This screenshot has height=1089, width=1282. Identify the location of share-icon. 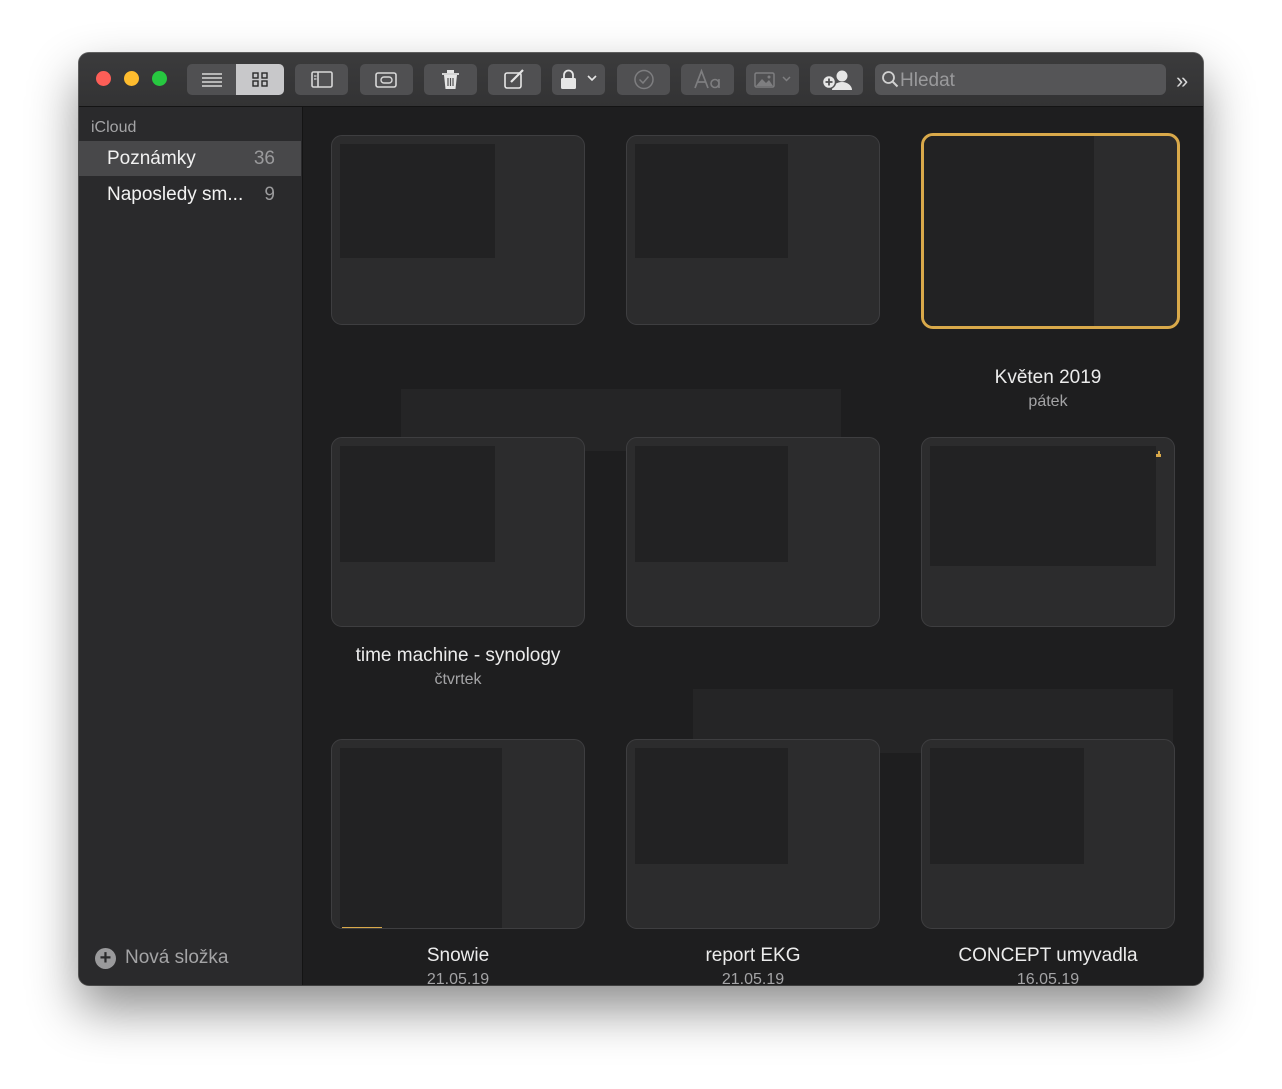
(836, 80).